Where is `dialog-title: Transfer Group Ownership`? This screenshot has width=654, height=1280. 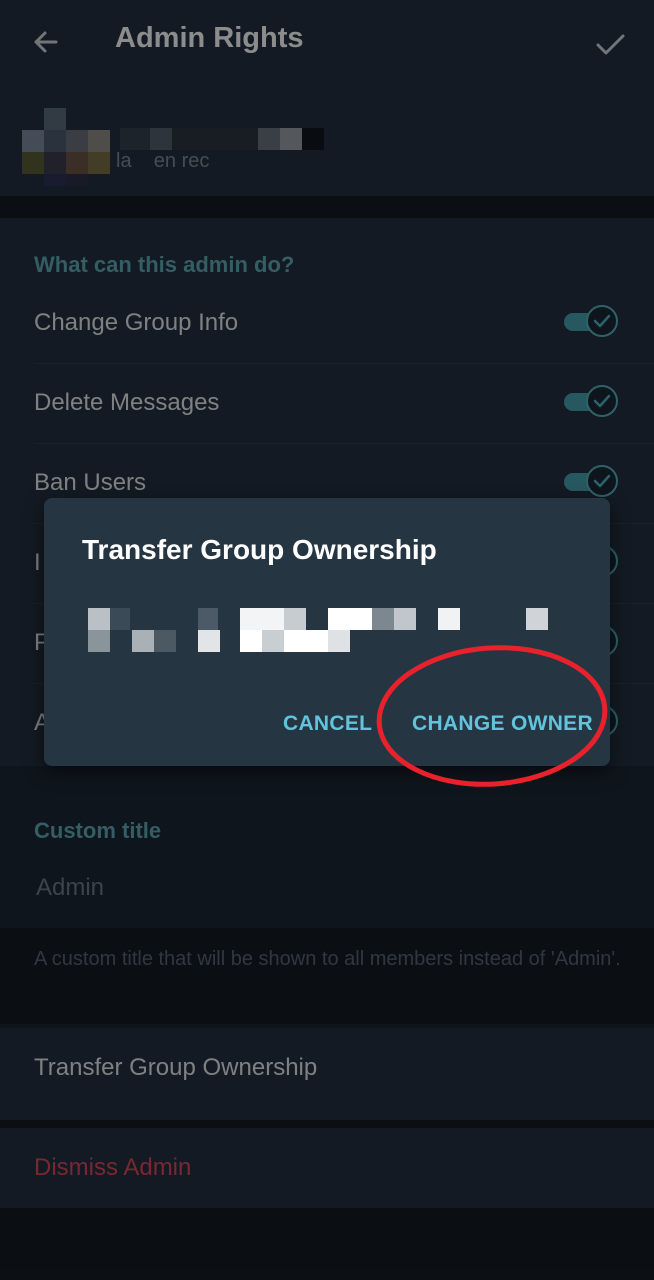
dialog-title: Transfer Group Ownership is located at coordinates (259, 549).